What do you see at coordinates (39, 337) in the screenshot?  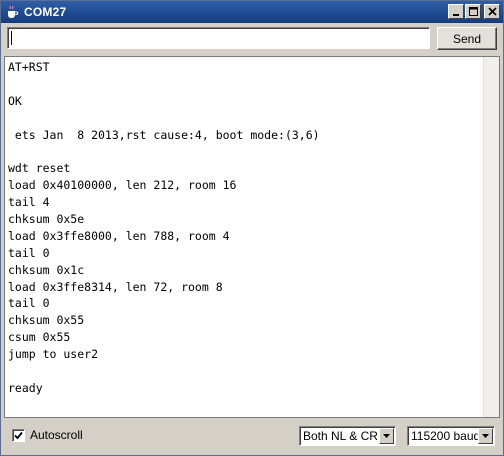 I see `output-line: csum 0x55` at bounding box center [39, 337].